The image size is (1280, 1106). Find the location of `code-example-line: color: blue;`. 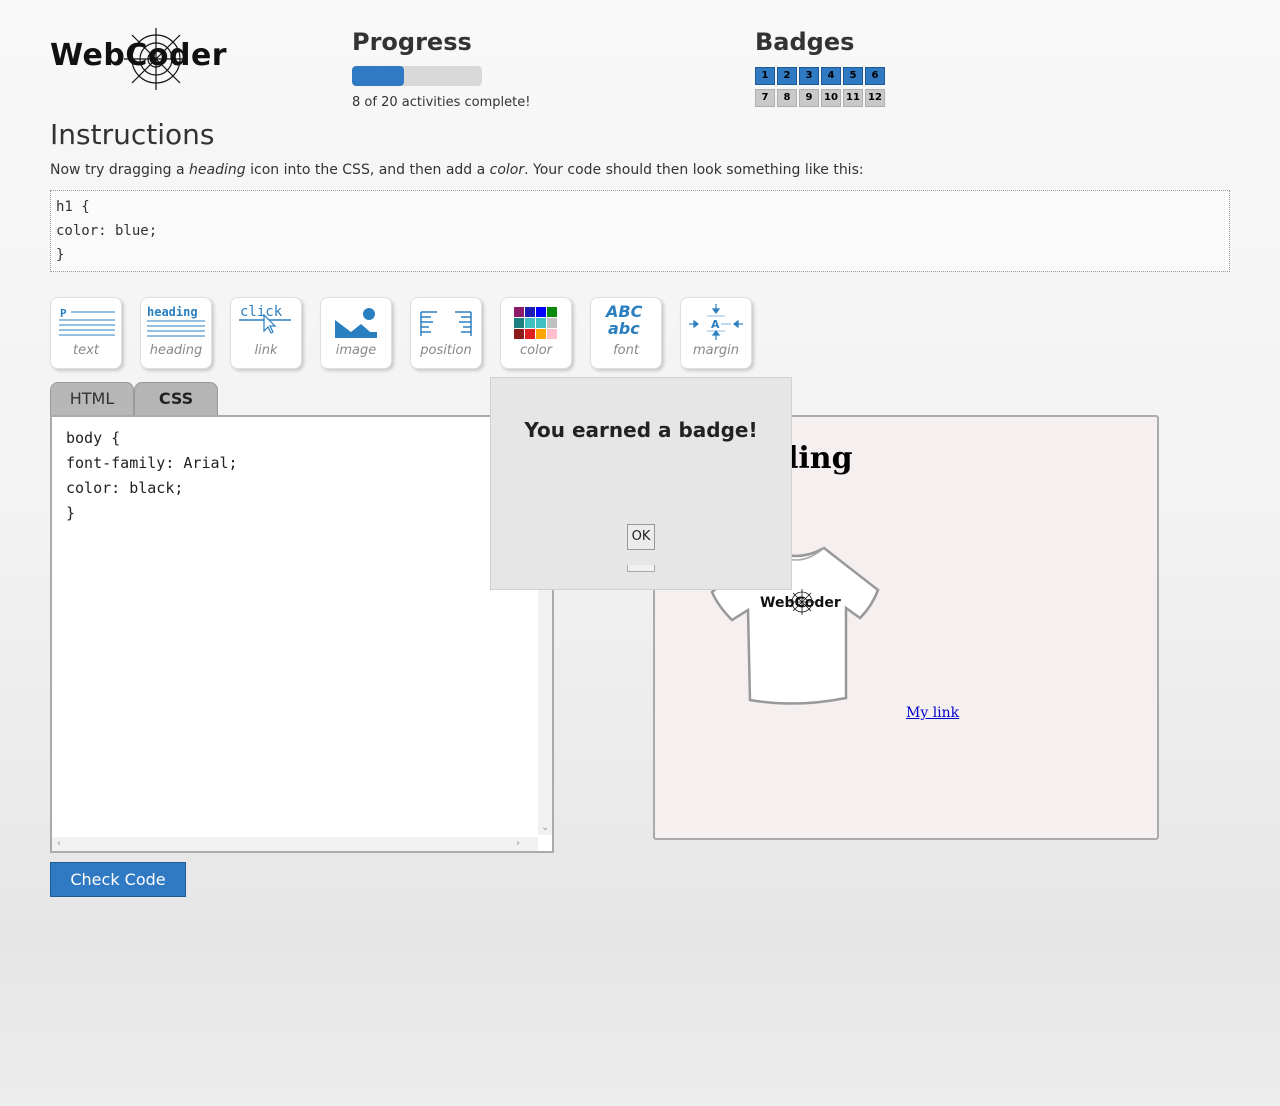

code-example-line: color: blue; is located at coordinates (107, 231).